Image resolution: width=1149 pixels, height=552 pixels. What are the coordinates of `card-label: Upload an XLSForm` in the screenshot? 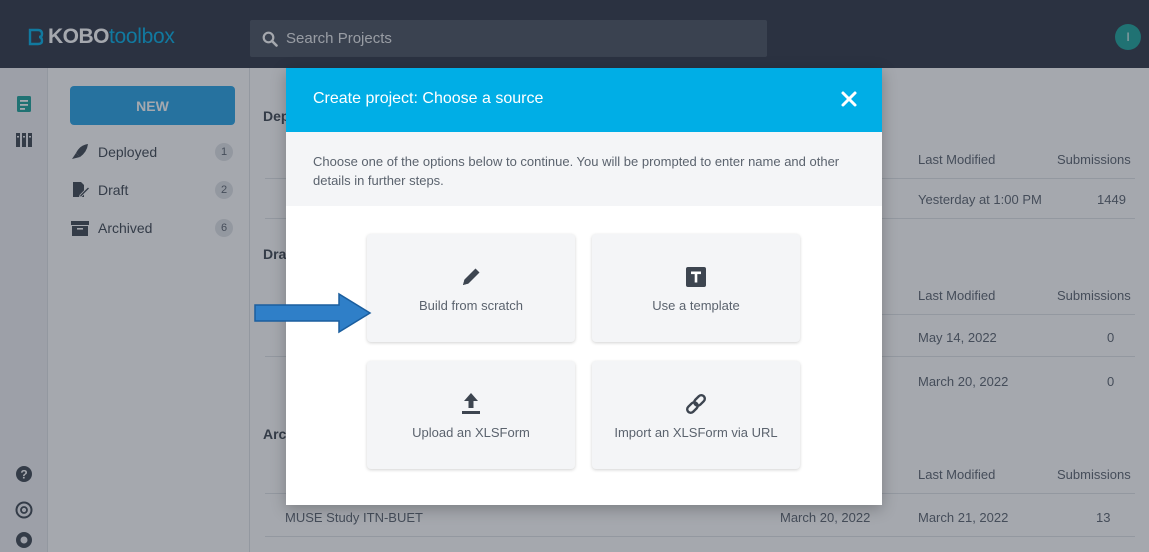 It's located at (471, 432).